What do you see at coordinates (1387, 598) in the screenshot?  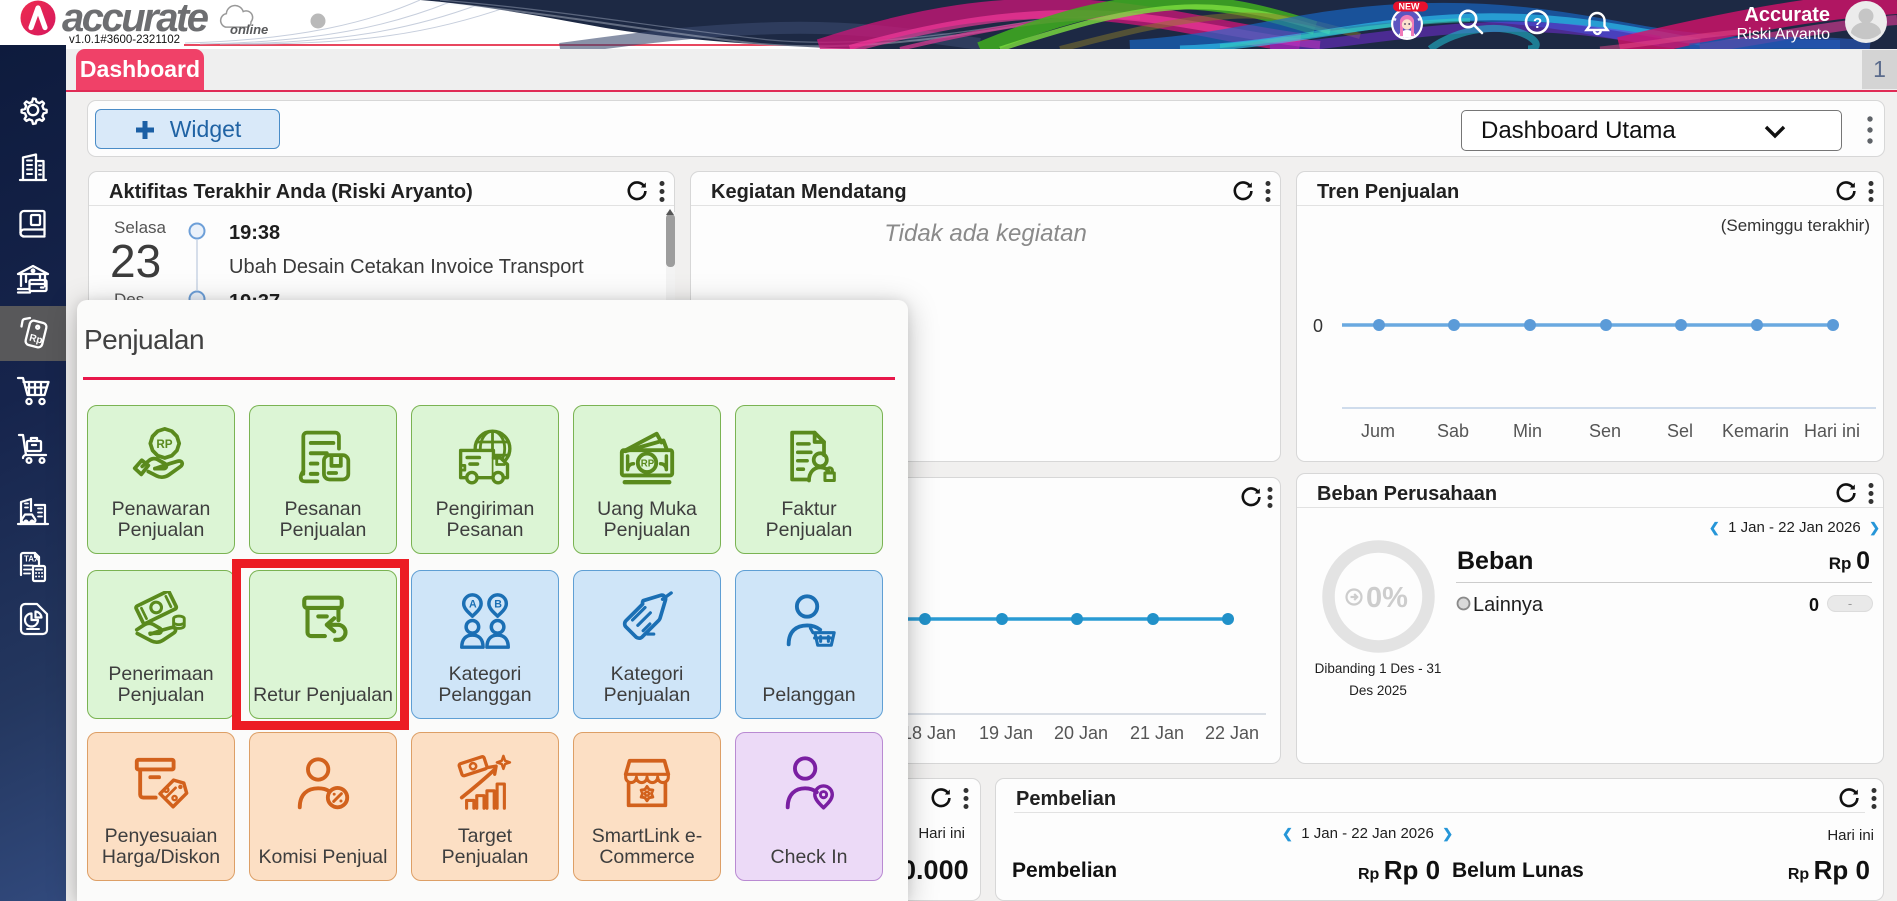 I see `svg-text: 0%` at bounding box center [1387, 598].